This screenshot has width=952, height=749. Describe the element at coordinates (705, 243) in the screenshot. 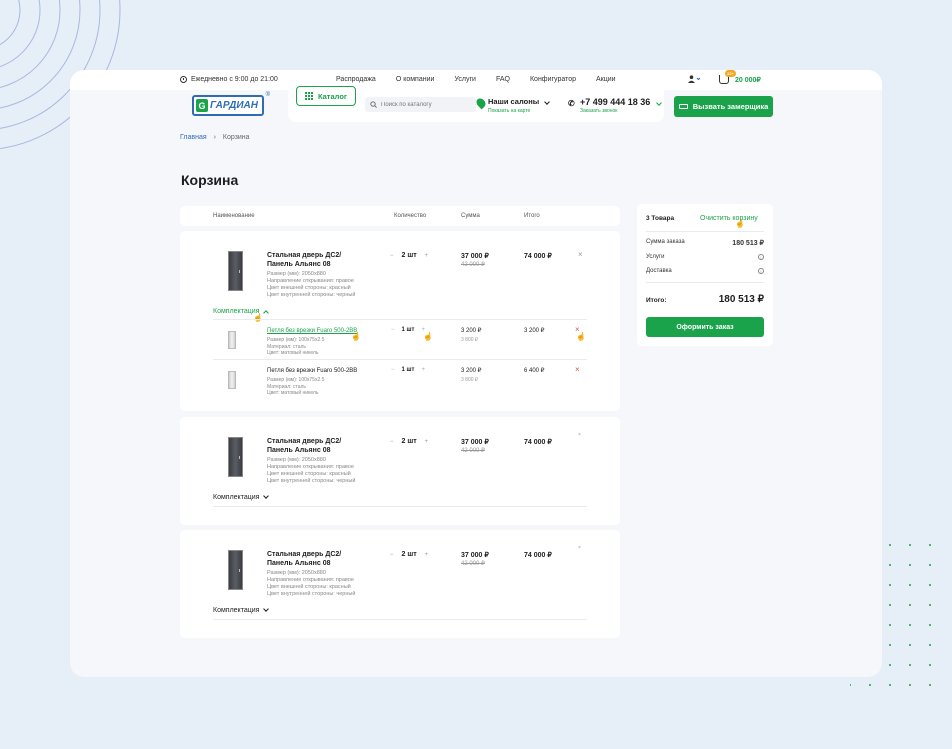

I see `order-sum-row: Сумма заказа 180 513 ₽` at that location.